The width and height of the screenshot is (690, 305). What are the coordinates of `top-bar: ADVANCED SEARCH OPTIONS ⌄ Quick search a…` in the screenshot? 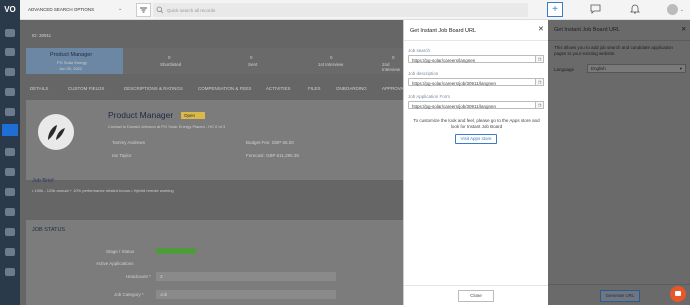 It's located at (355, 10).